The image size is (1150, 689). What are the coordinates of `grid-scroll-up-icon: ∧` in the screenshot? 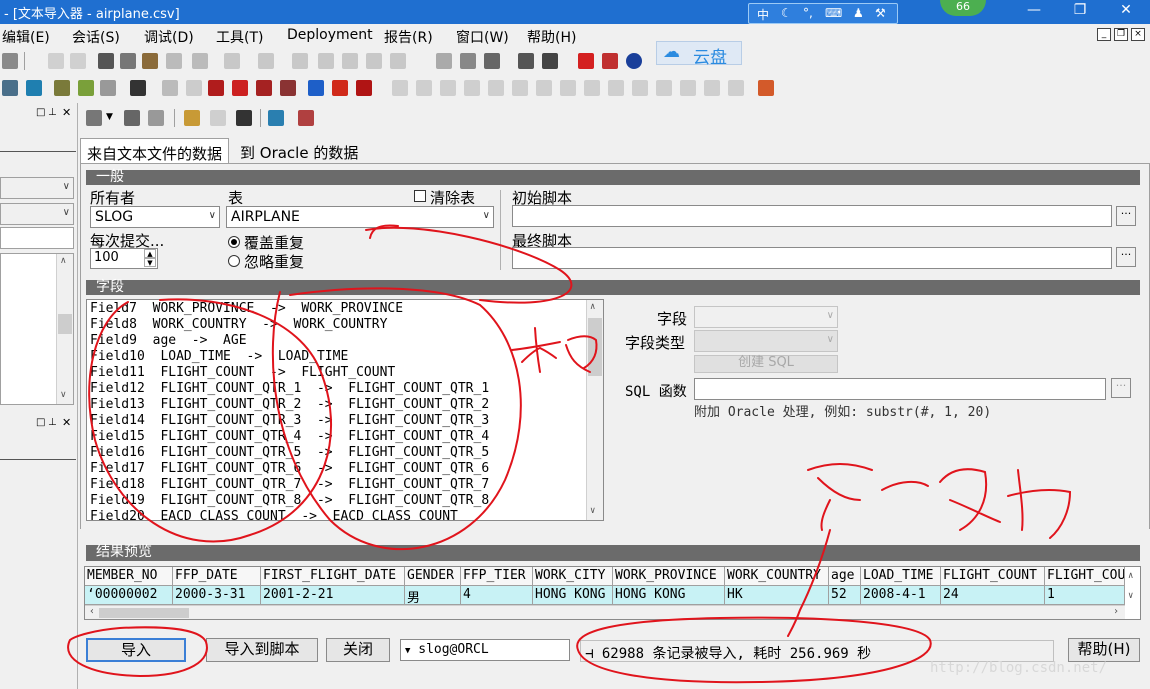 It's located at (1130, 576).